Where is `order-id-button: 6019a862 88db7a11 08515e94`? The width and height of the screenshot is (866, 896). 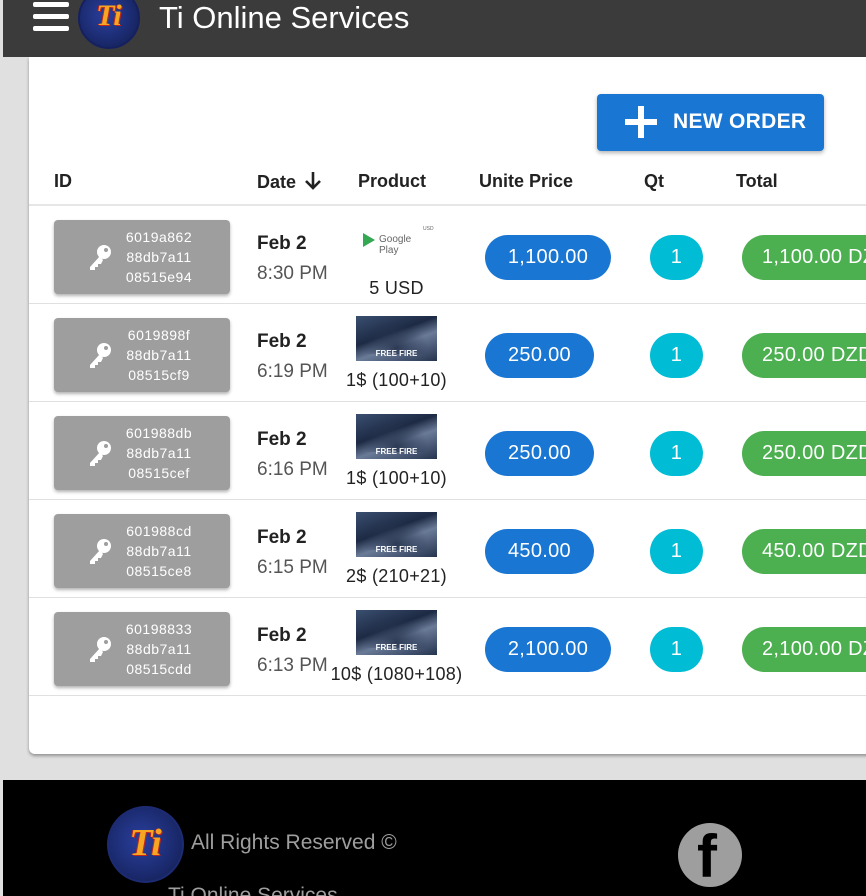
order-id-button: 6019a862 88db7a11 08515e94 is located at coordinates (142, 257).